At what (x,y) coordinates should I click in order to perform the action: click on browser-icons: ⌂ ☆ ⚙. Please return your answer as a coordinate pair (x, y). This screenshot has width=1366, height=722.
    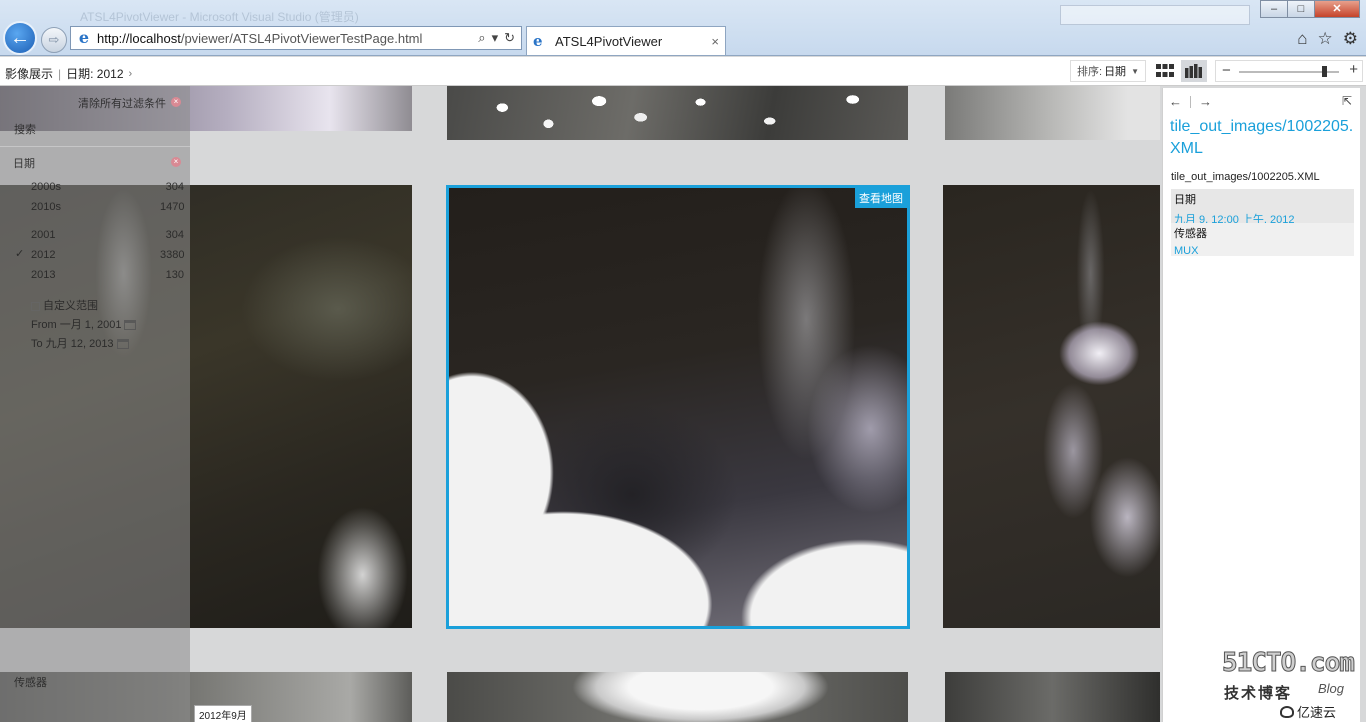
    Looking at the image, I should click on (1327, 39).